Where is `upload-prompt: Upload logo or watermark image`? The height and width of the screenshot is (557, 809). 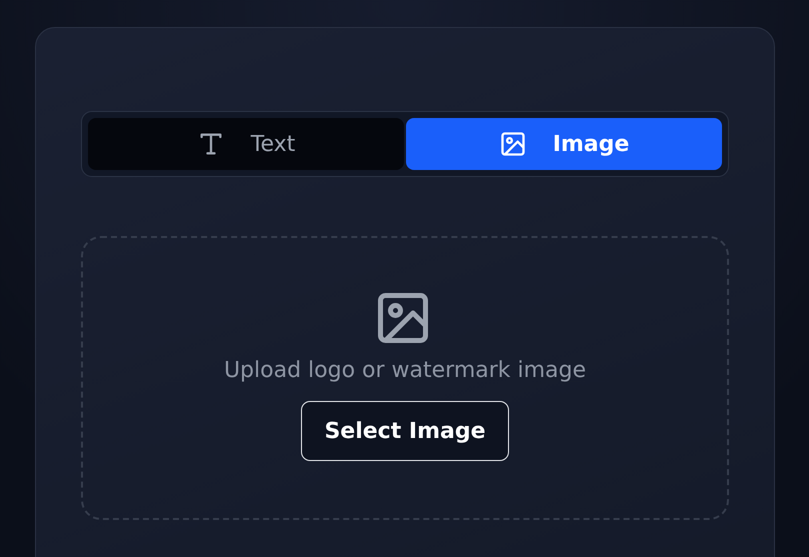
upload-prompt: Upload logo or watermark image is located at coordinates (405, 370).